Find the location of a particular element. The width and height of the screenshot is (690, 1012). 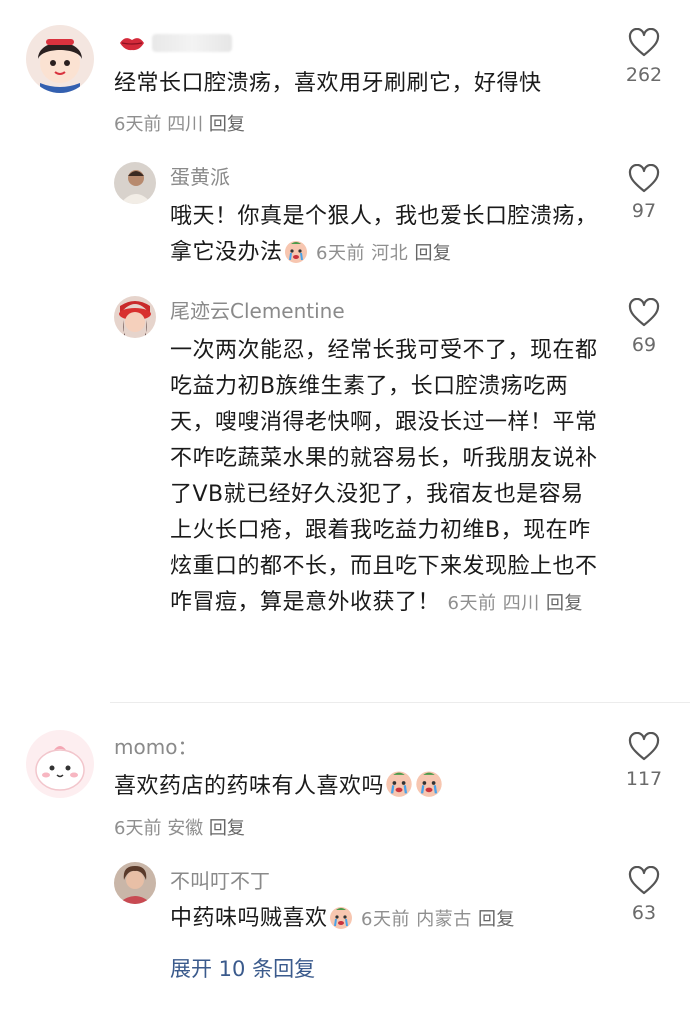

comment-meta: 6天前 四川 回复 is located at coordinates (179, 123).